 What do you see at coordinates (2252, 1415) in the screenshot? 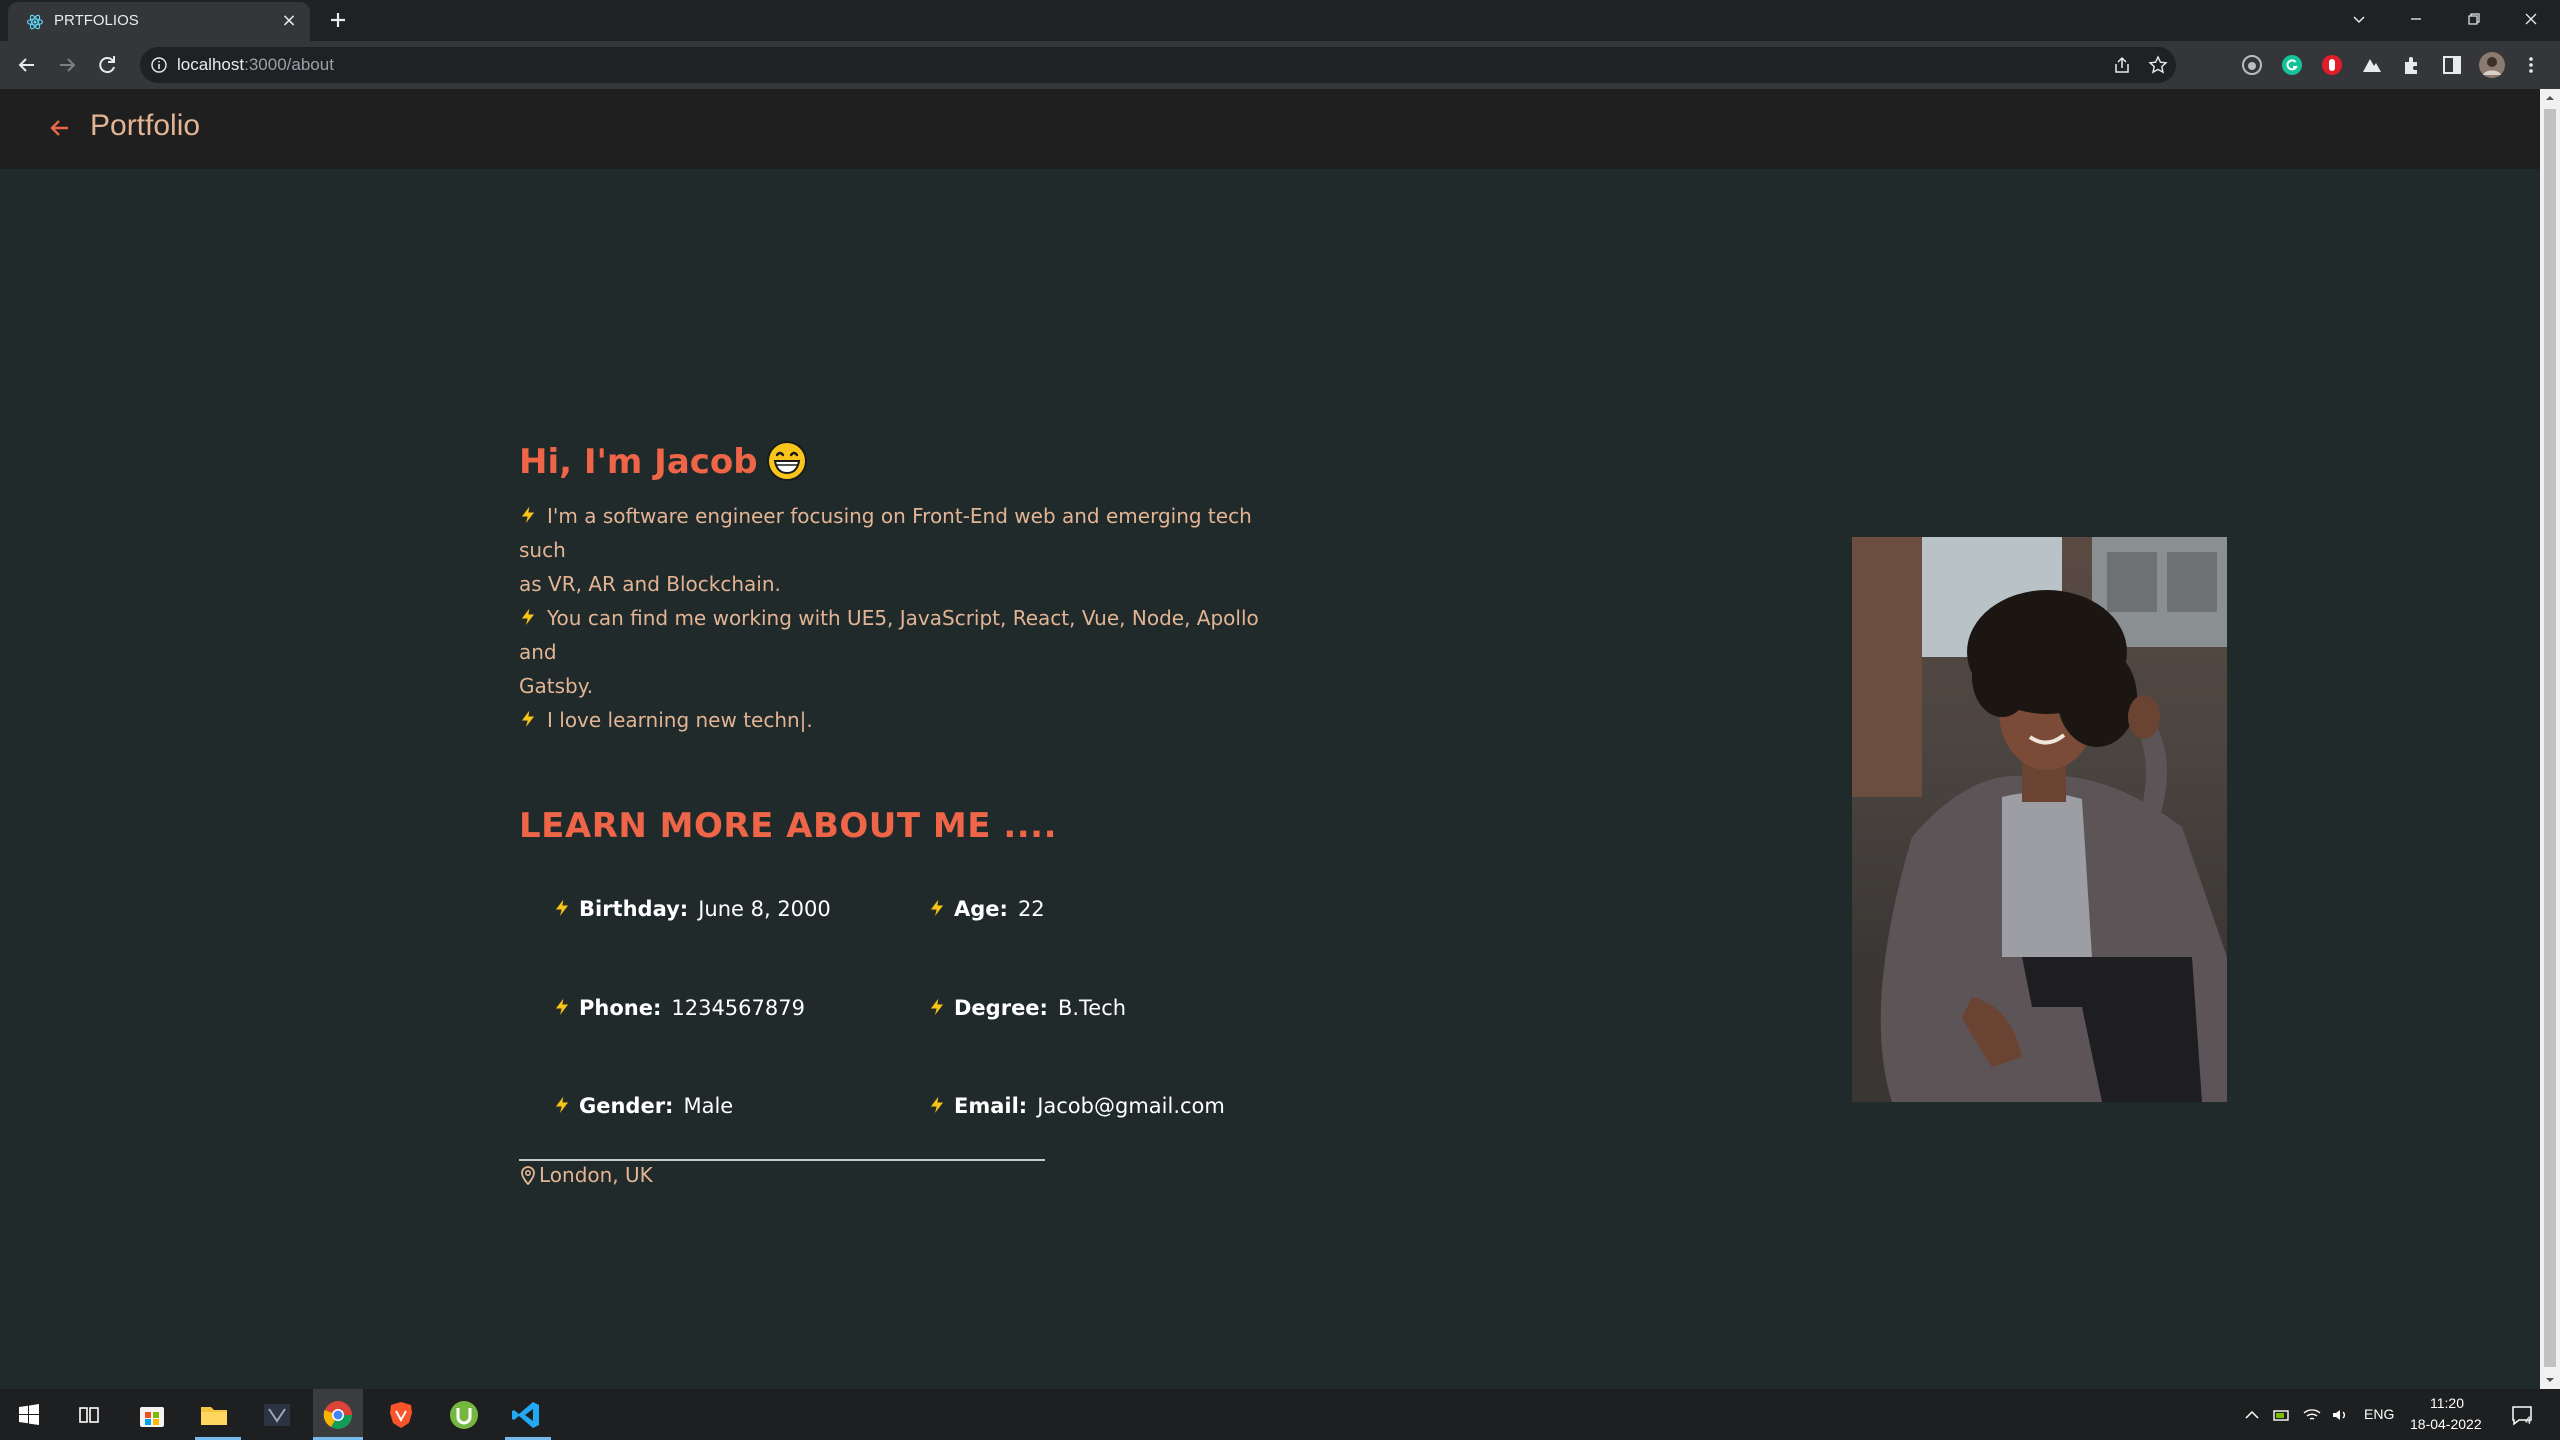
I see `tray-overflow-chevron-icon` at bounding box center [2252, 1415].